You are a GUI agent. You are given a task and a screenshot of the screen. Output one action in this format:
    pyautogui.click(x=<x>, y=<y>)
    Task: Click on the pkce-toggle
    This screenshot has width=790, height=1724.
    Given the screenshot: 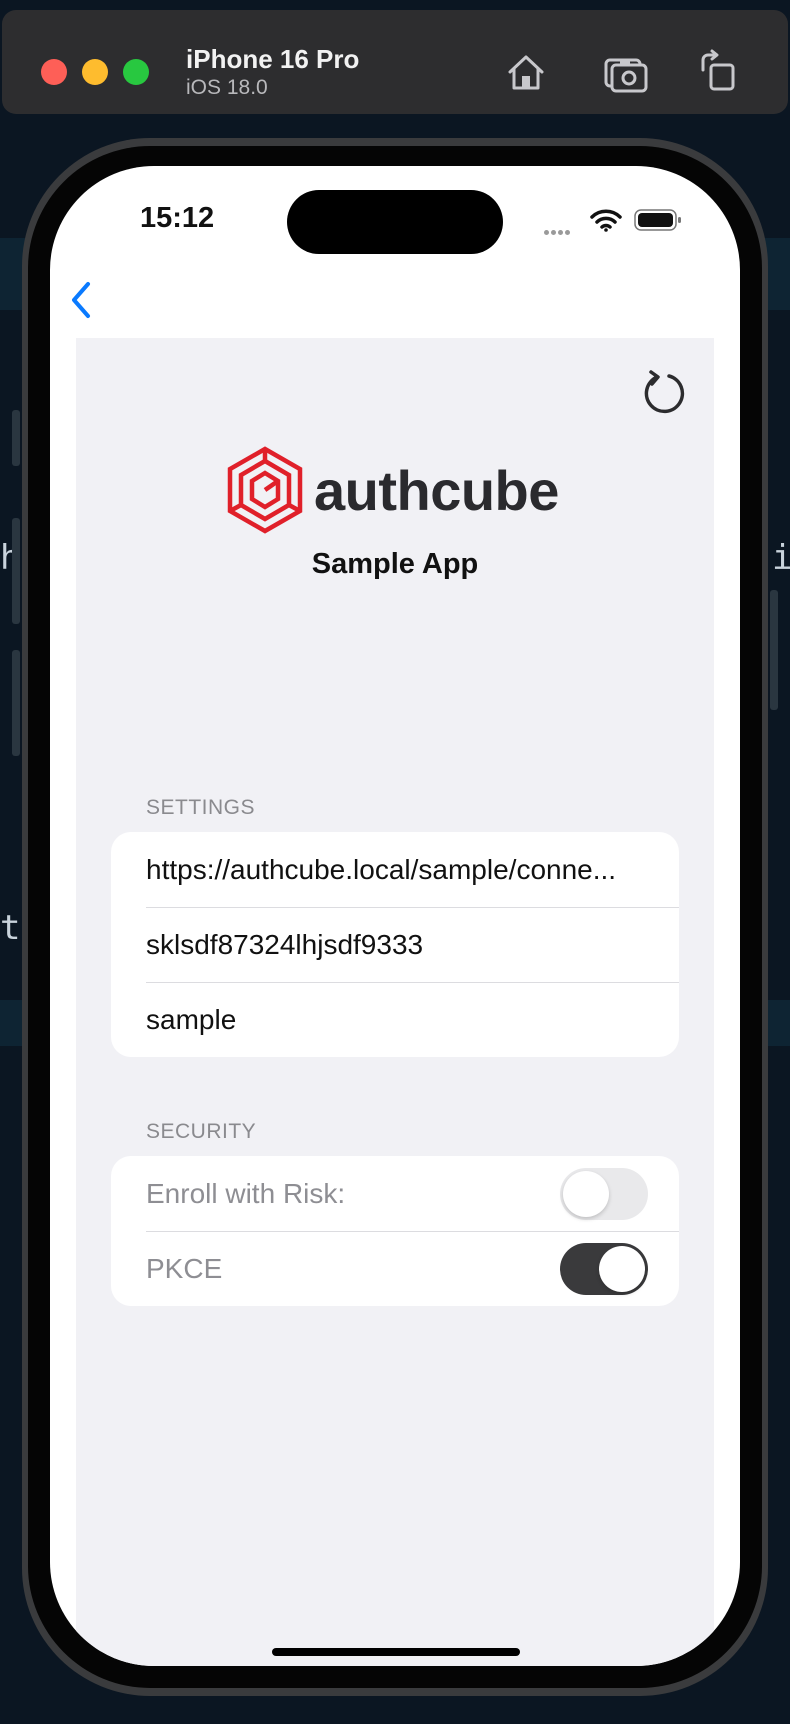 What is the action you would take?
    pyautogui.click(x=604, y=1269)
    